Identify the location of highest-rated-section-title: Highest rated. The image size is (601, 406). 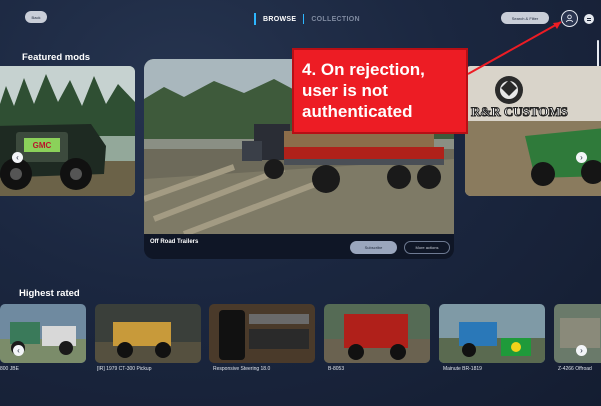
(49, 293).